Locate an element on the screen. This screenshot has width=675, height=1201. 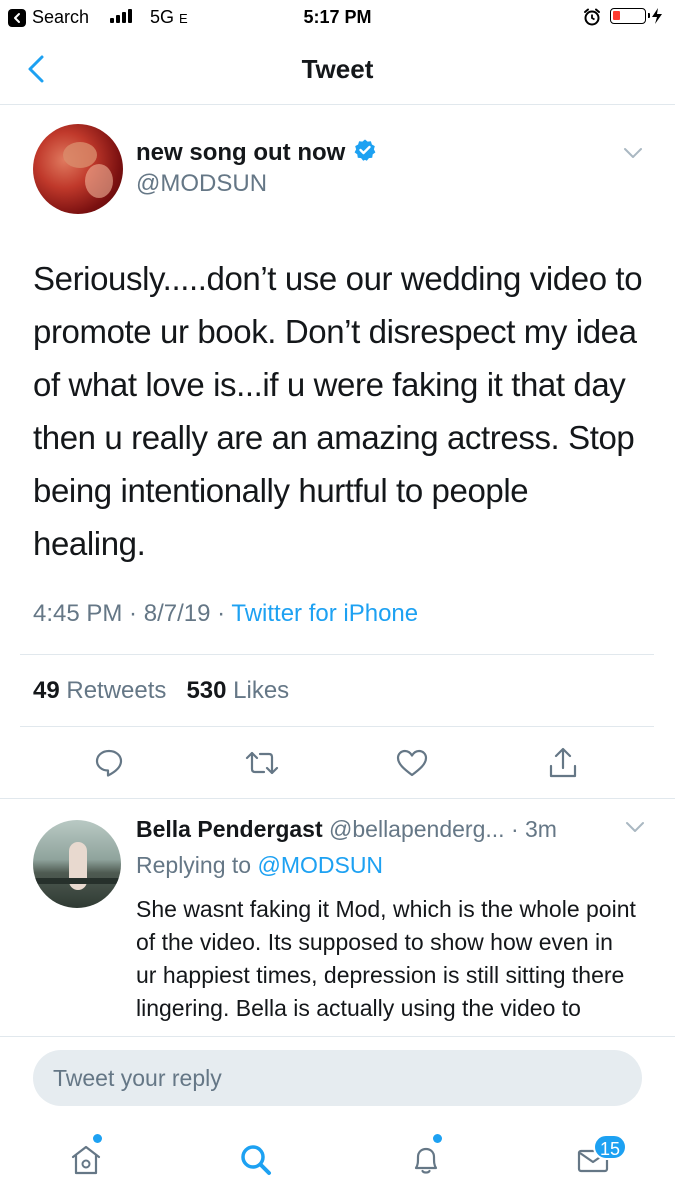
verified-badge-icon is located at coordinates (365, 152).